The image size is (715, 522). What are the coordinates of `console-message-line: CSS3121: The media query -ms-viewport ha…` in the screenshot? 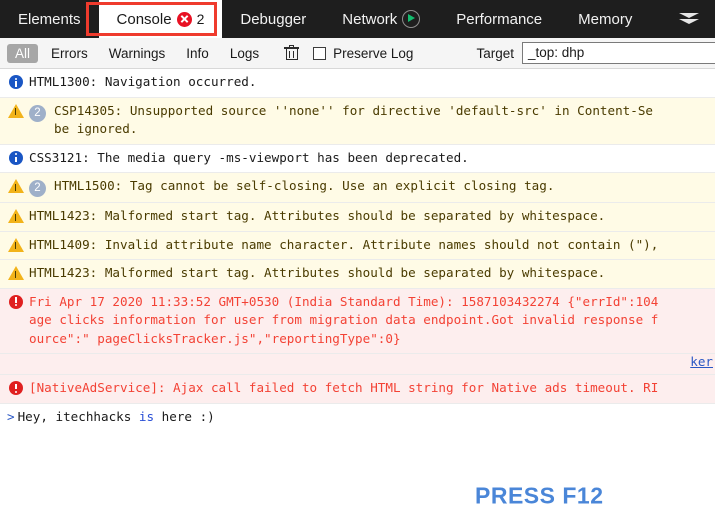 It's located at (249, 157).